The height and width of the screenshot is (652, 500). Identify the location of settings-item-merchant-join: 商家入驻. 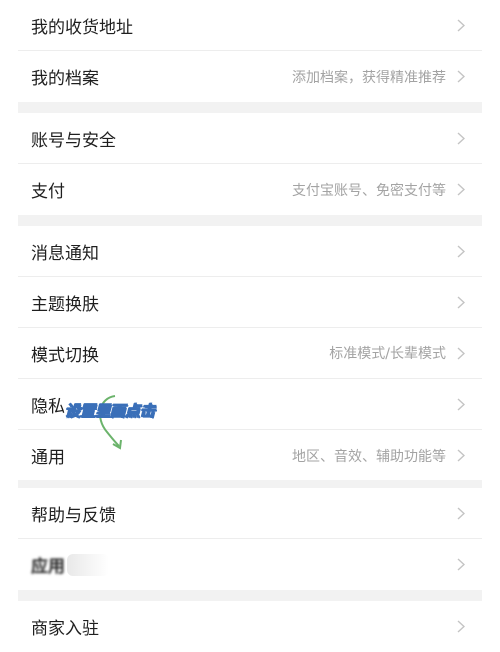
(250, 626).